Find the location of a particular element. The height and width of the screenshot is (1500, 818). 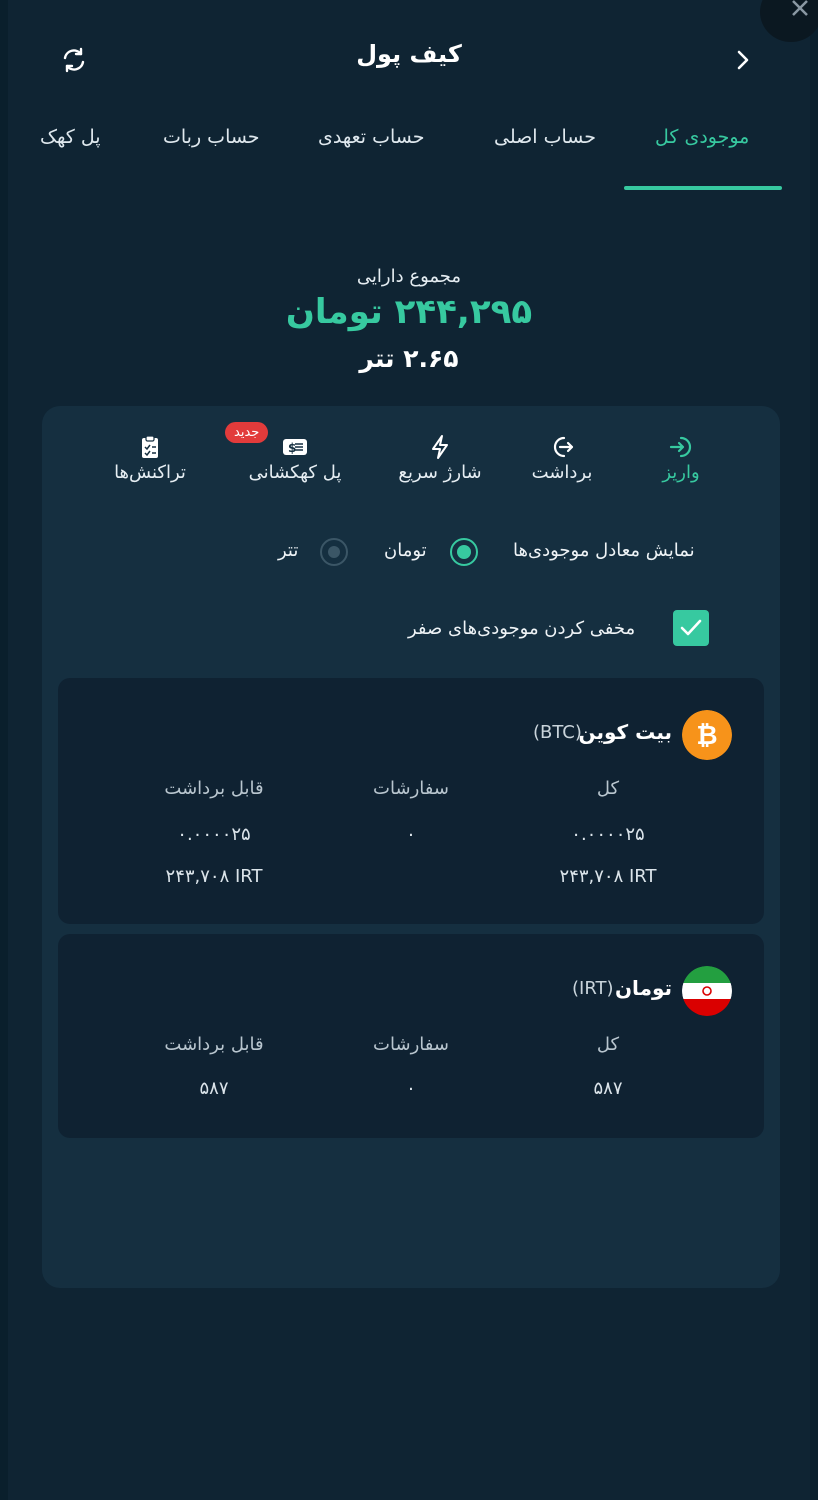

quick-charge-label: شارژ سریع is located at coordinates (440, 472).